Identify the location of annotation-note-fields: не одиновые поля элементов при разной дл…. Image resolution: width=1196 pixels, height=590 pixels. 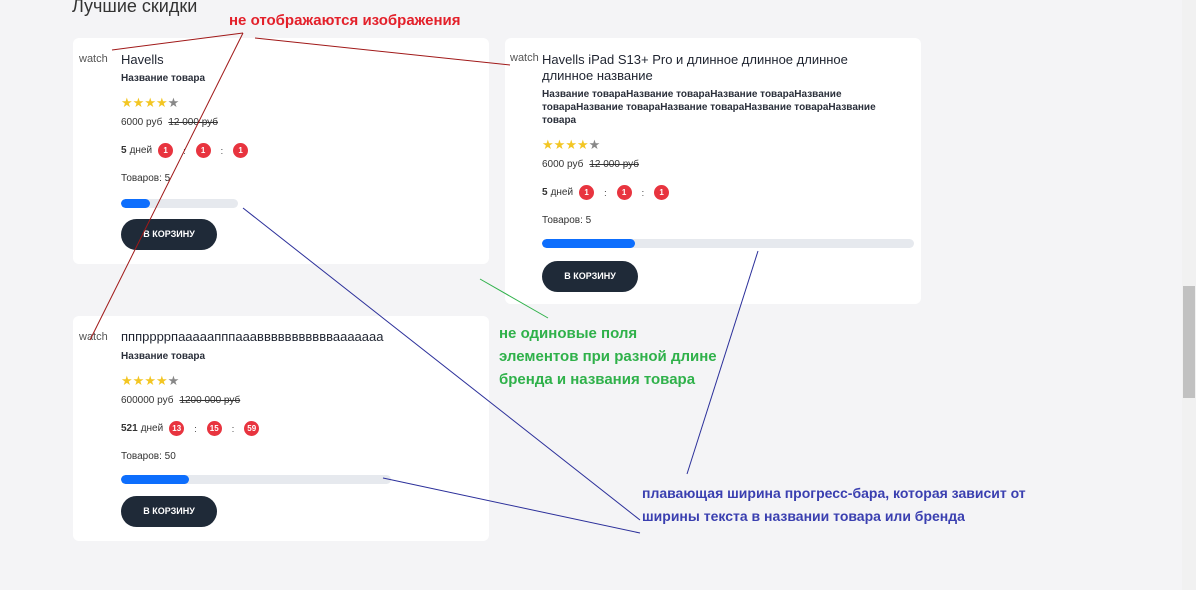
(608, 356).